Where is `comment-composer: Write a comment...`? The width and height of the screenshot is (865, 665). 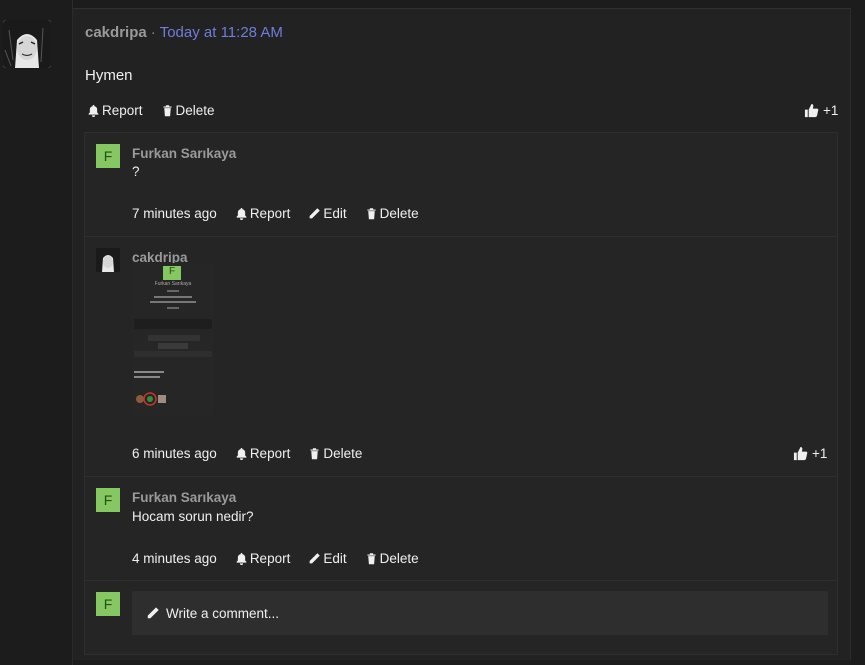
comment-composer: Write a comment... is located at coordinates (480, 613).